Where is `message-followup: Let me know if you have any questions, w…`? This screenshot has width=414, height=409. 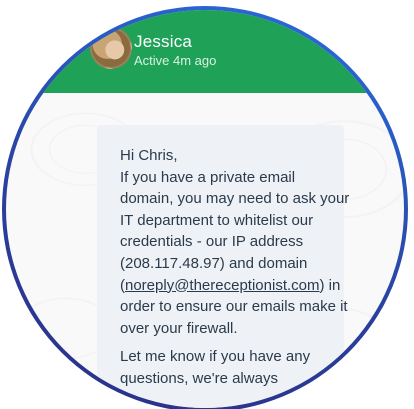
message-followup: Let me know if you have any questions, w… is located at coordinates (215, 367).